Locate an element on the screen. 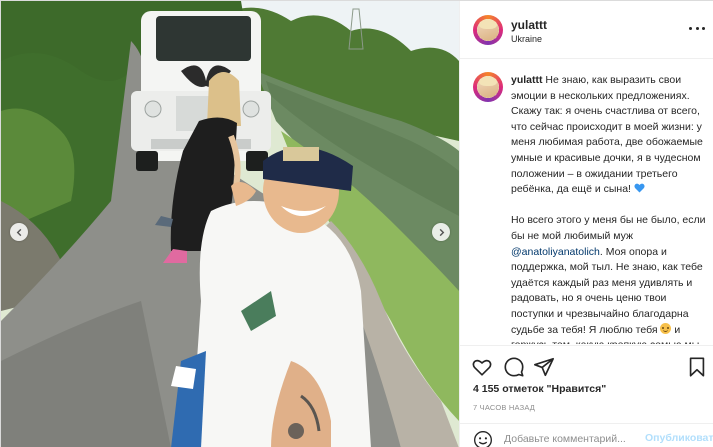 This screenshot has height=447, width=713. caption-author-avatar is located at coordinates (488, 87).